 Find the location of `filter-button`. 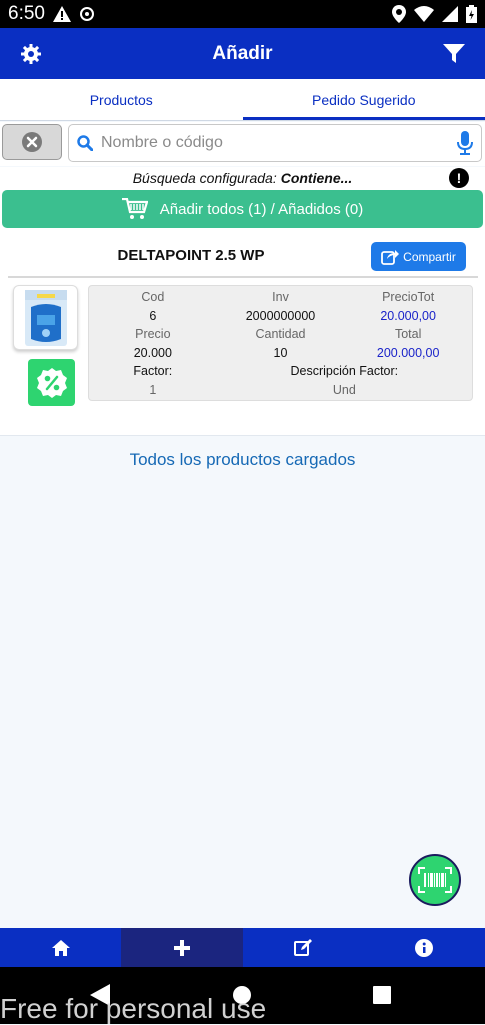

filter-button is located at coordinates (454, 53).